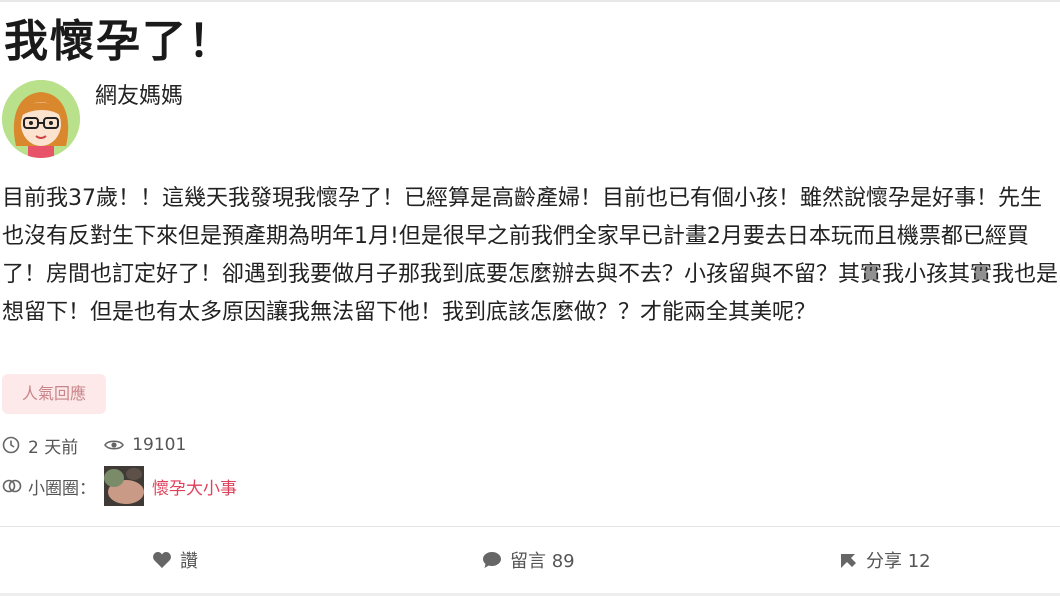 The height and width of the screenshot is (596, 1060). I want to click on share-label: 分享 12, so click(898, 561).